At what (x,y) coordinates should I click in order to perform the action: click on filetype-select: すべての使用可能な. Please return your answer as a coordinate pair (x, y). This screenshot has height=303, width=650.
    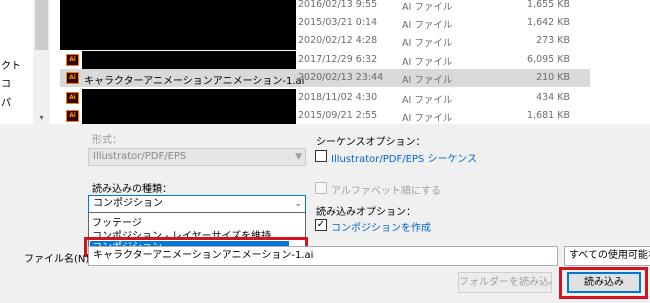
    Looking at the image, I should click on (607, 256).